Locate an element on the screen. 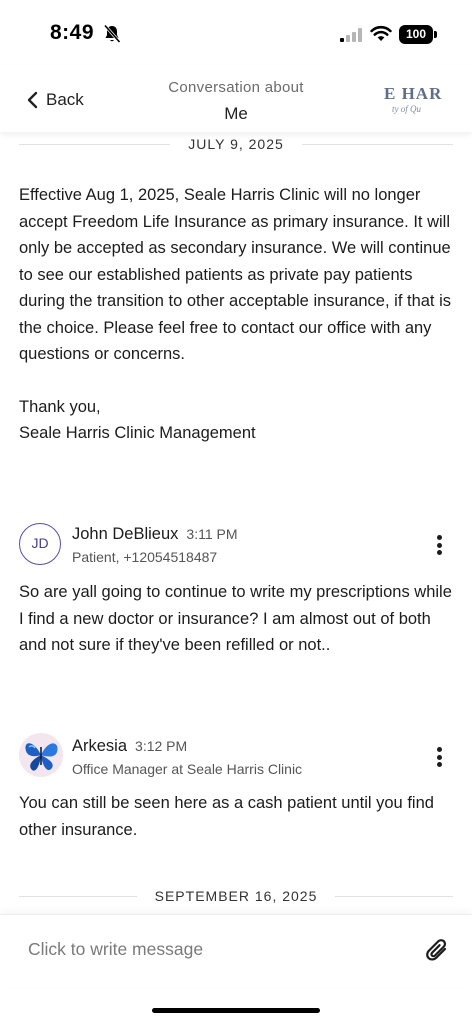 The image size is (472, 1024). message-time: 3:11 PM is located at coordinates (212, 534).